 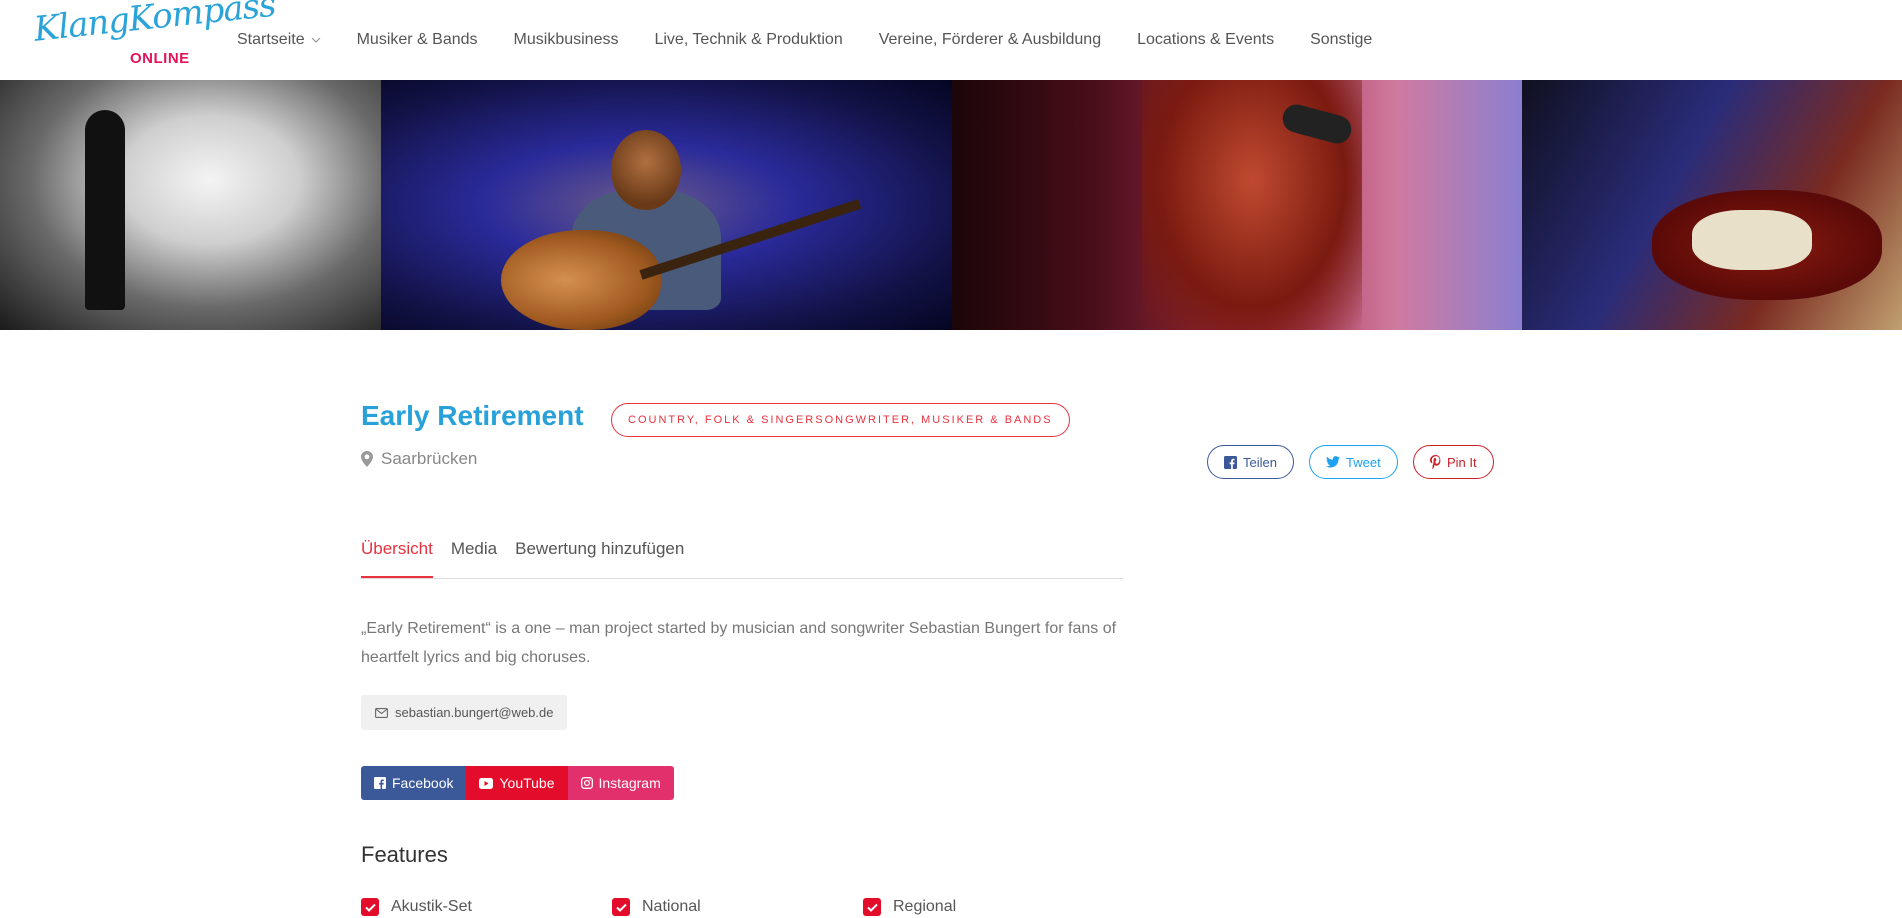 I want to click on youtube-icon, so click(x=486, y=783).